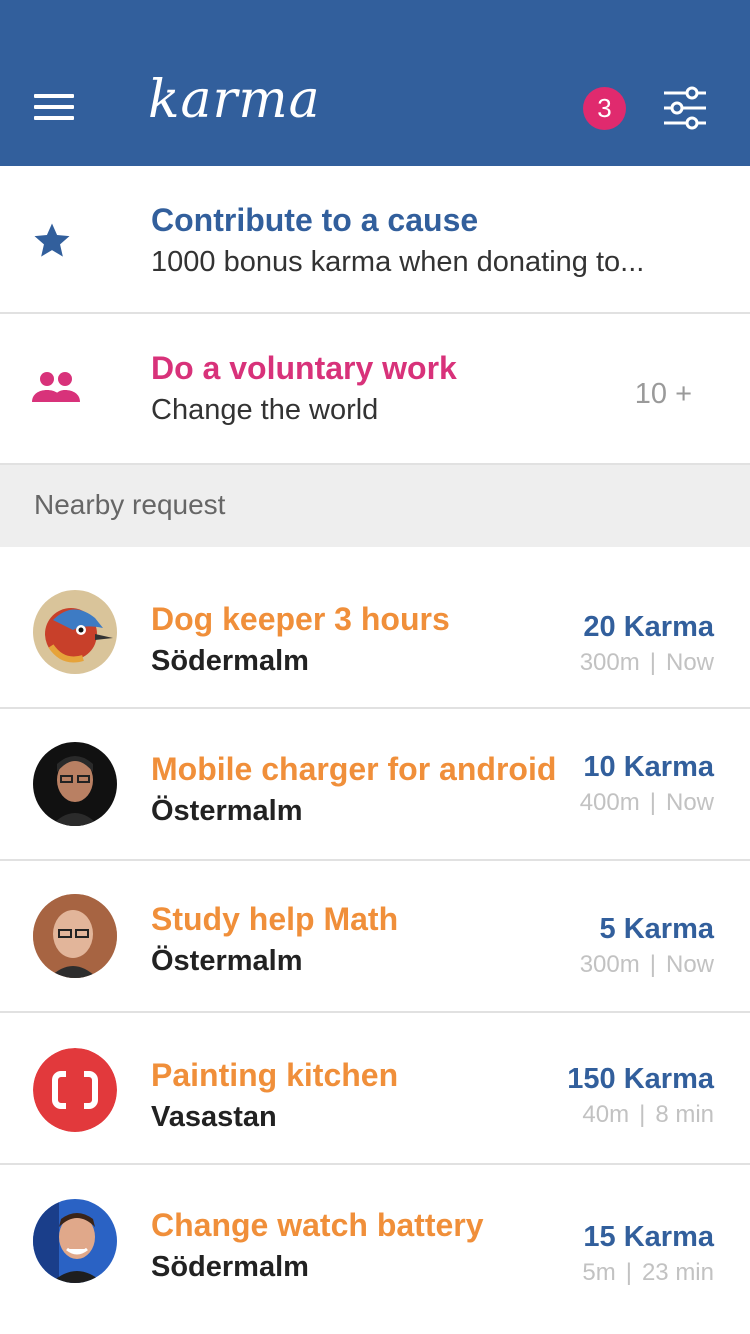 The height and width of the screenshot is (1334, 750). I want to click on request-meta: 5m | 23 min, so click(648, 1272).